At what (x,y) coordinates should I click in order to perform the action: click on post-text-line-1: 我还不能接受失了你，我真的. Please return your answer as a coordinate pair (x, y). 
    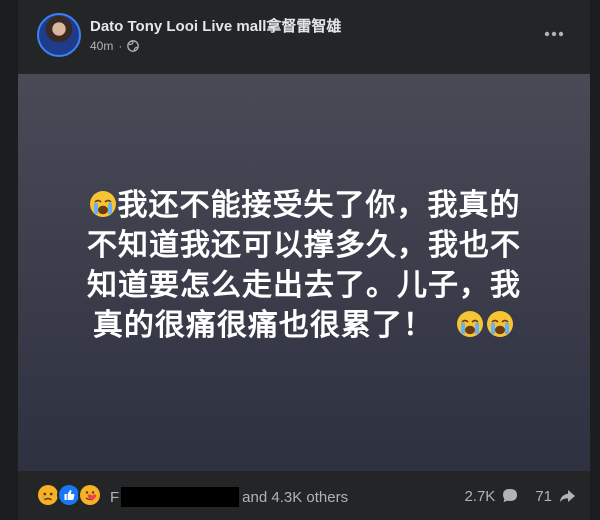
    Looking at the image, I should click on (304, 206).